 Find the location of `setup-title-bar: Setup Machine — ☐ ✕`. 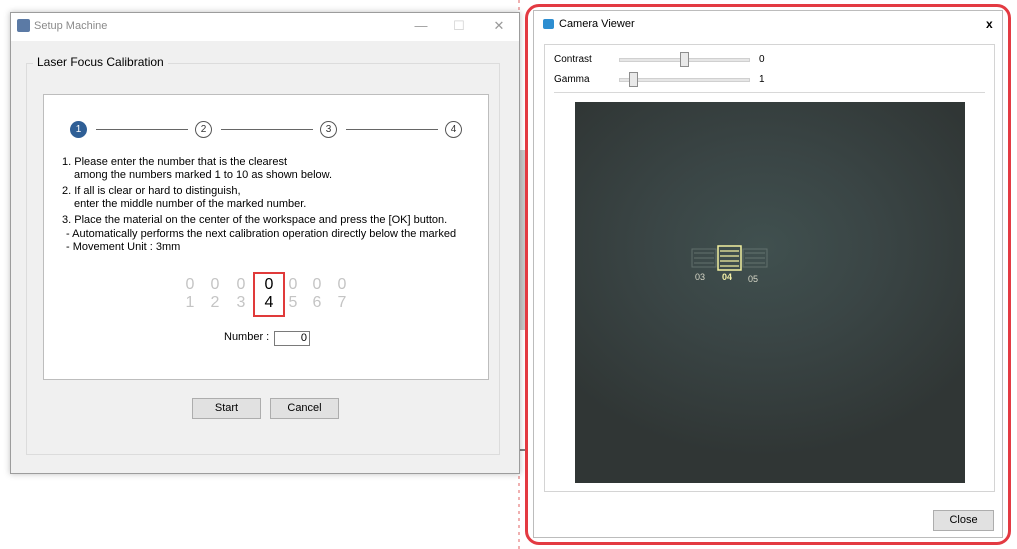

setup-title-bar: Setup Machine — ☐ ✕ is located at coordinates (265, 27).